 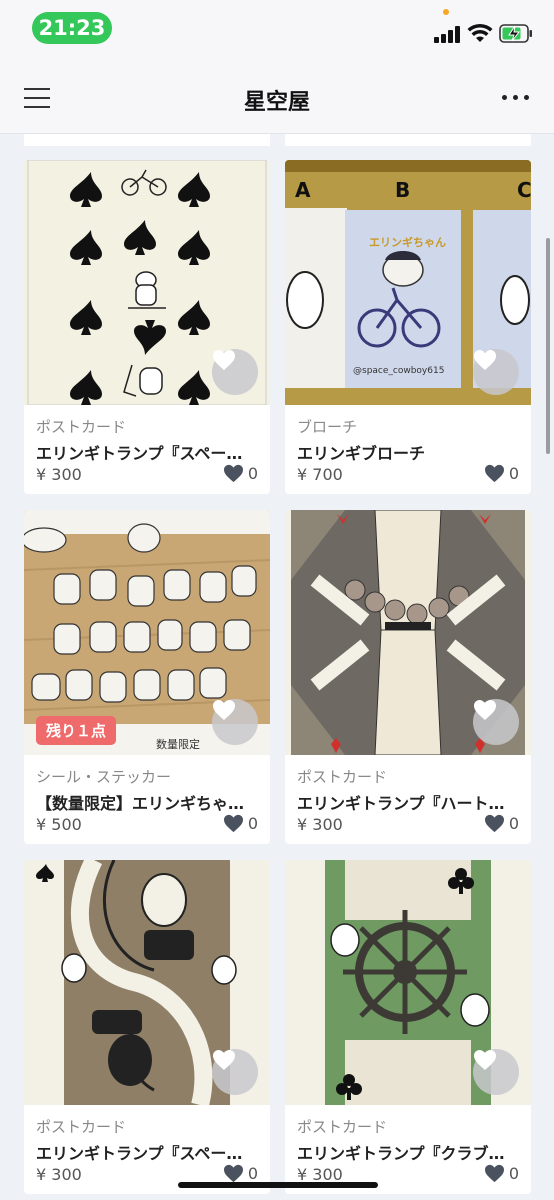 I want to click on image-text: B, so click(x=403, y=190).